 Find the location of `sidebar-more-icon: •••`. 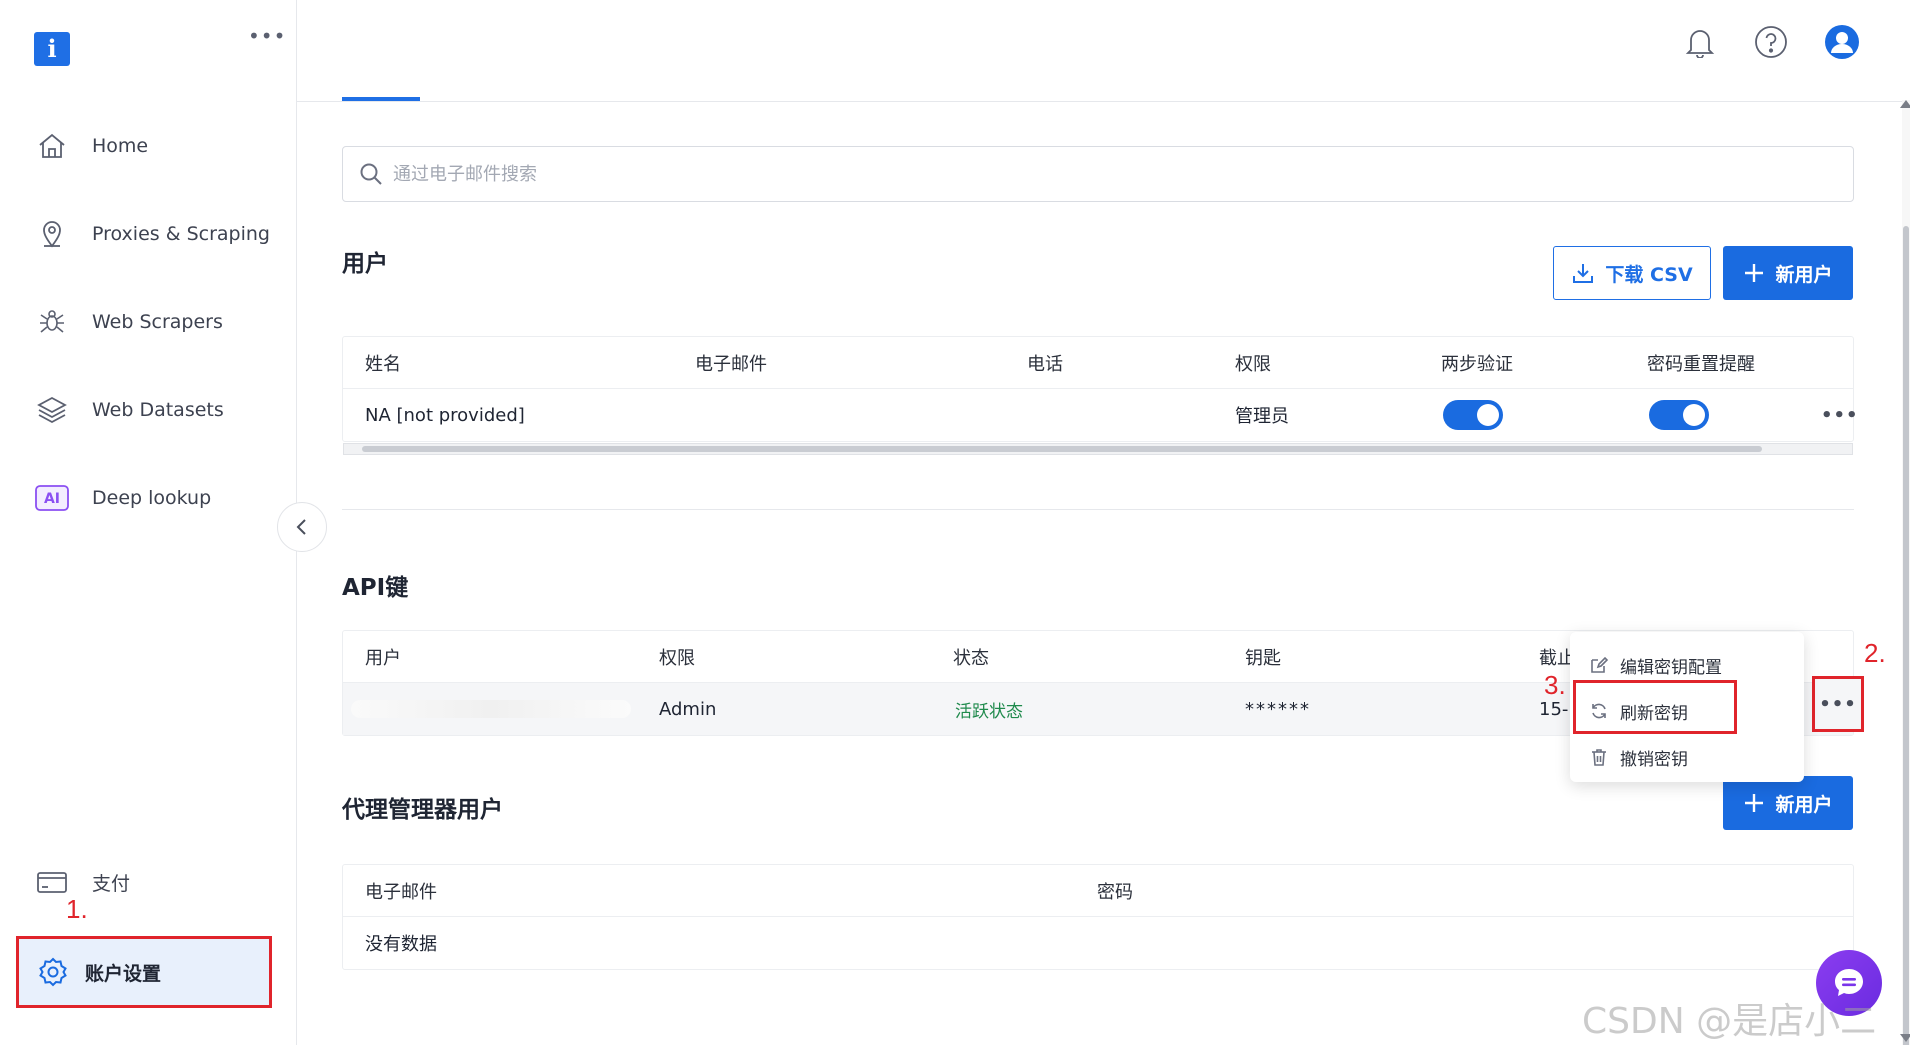

sidebar-more-icon: ••• is located at coordinates (267, 36).